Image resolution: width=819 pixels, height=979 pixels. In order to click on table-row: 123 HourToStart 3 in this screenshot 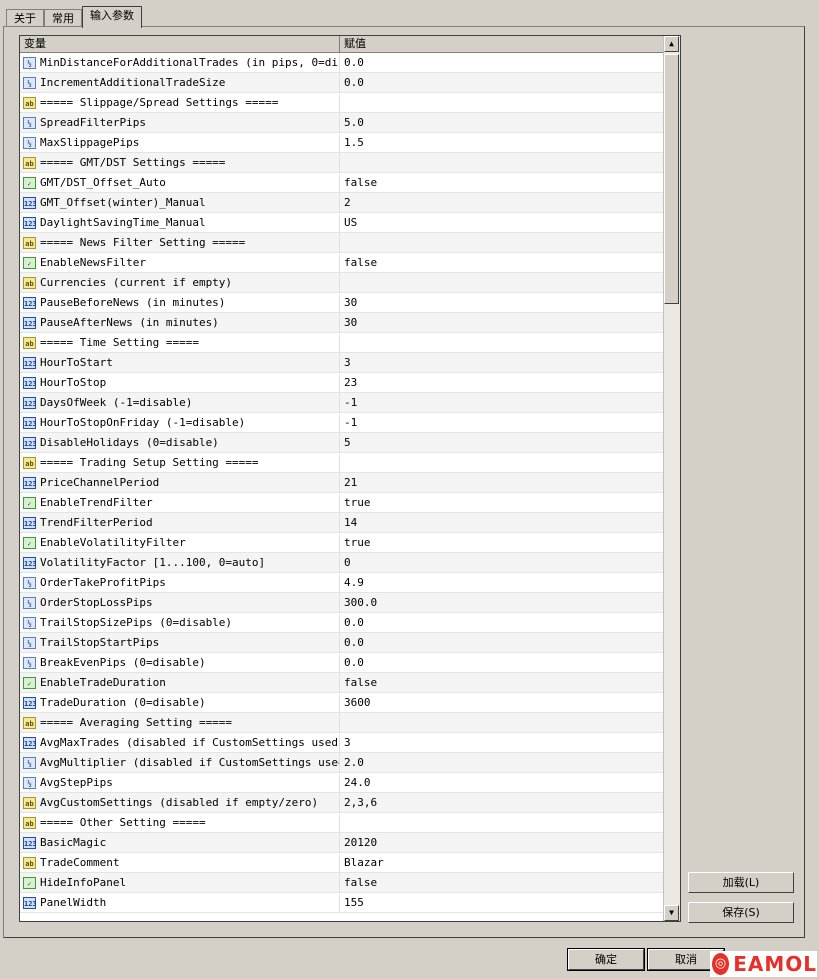, I will do `click(350, 363)`.